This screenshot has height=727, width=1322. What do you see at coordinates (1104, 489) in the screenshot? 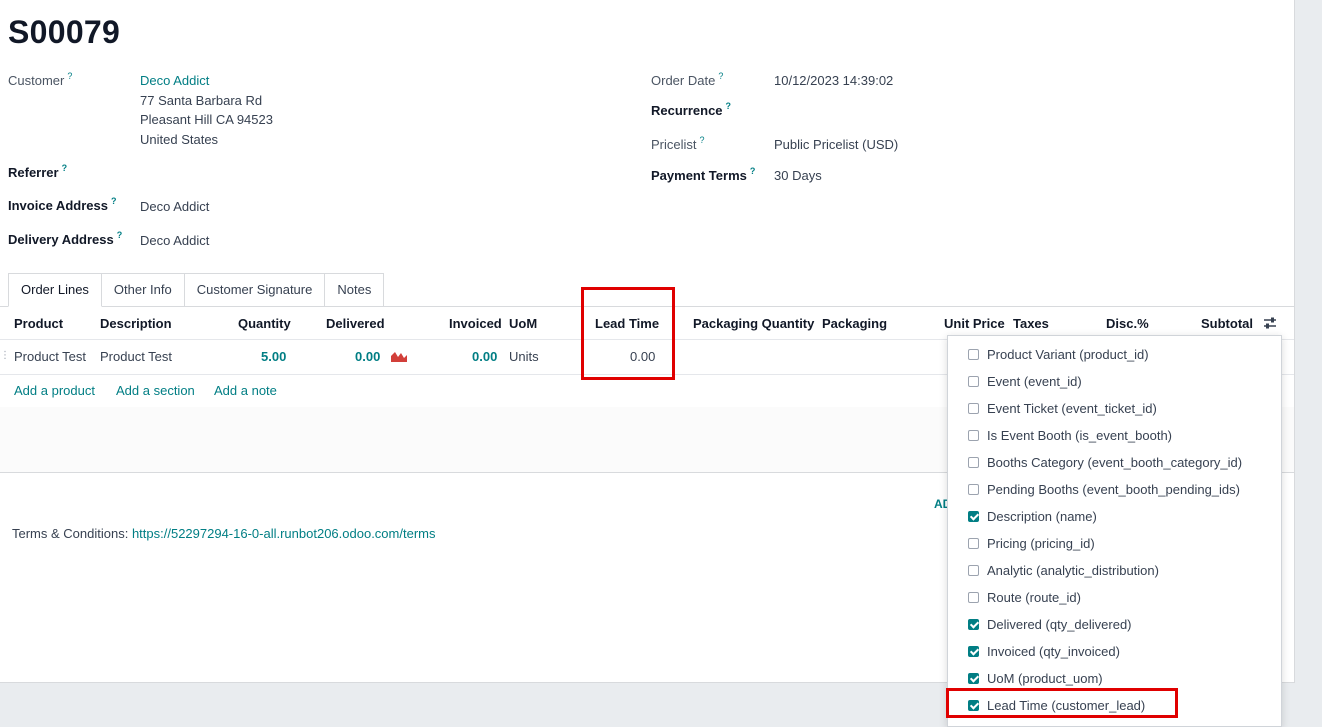
I see `optional-column-pending-booths: Pending Booths (event_booth_pending_ids)` at bounding box center [1104, 489].